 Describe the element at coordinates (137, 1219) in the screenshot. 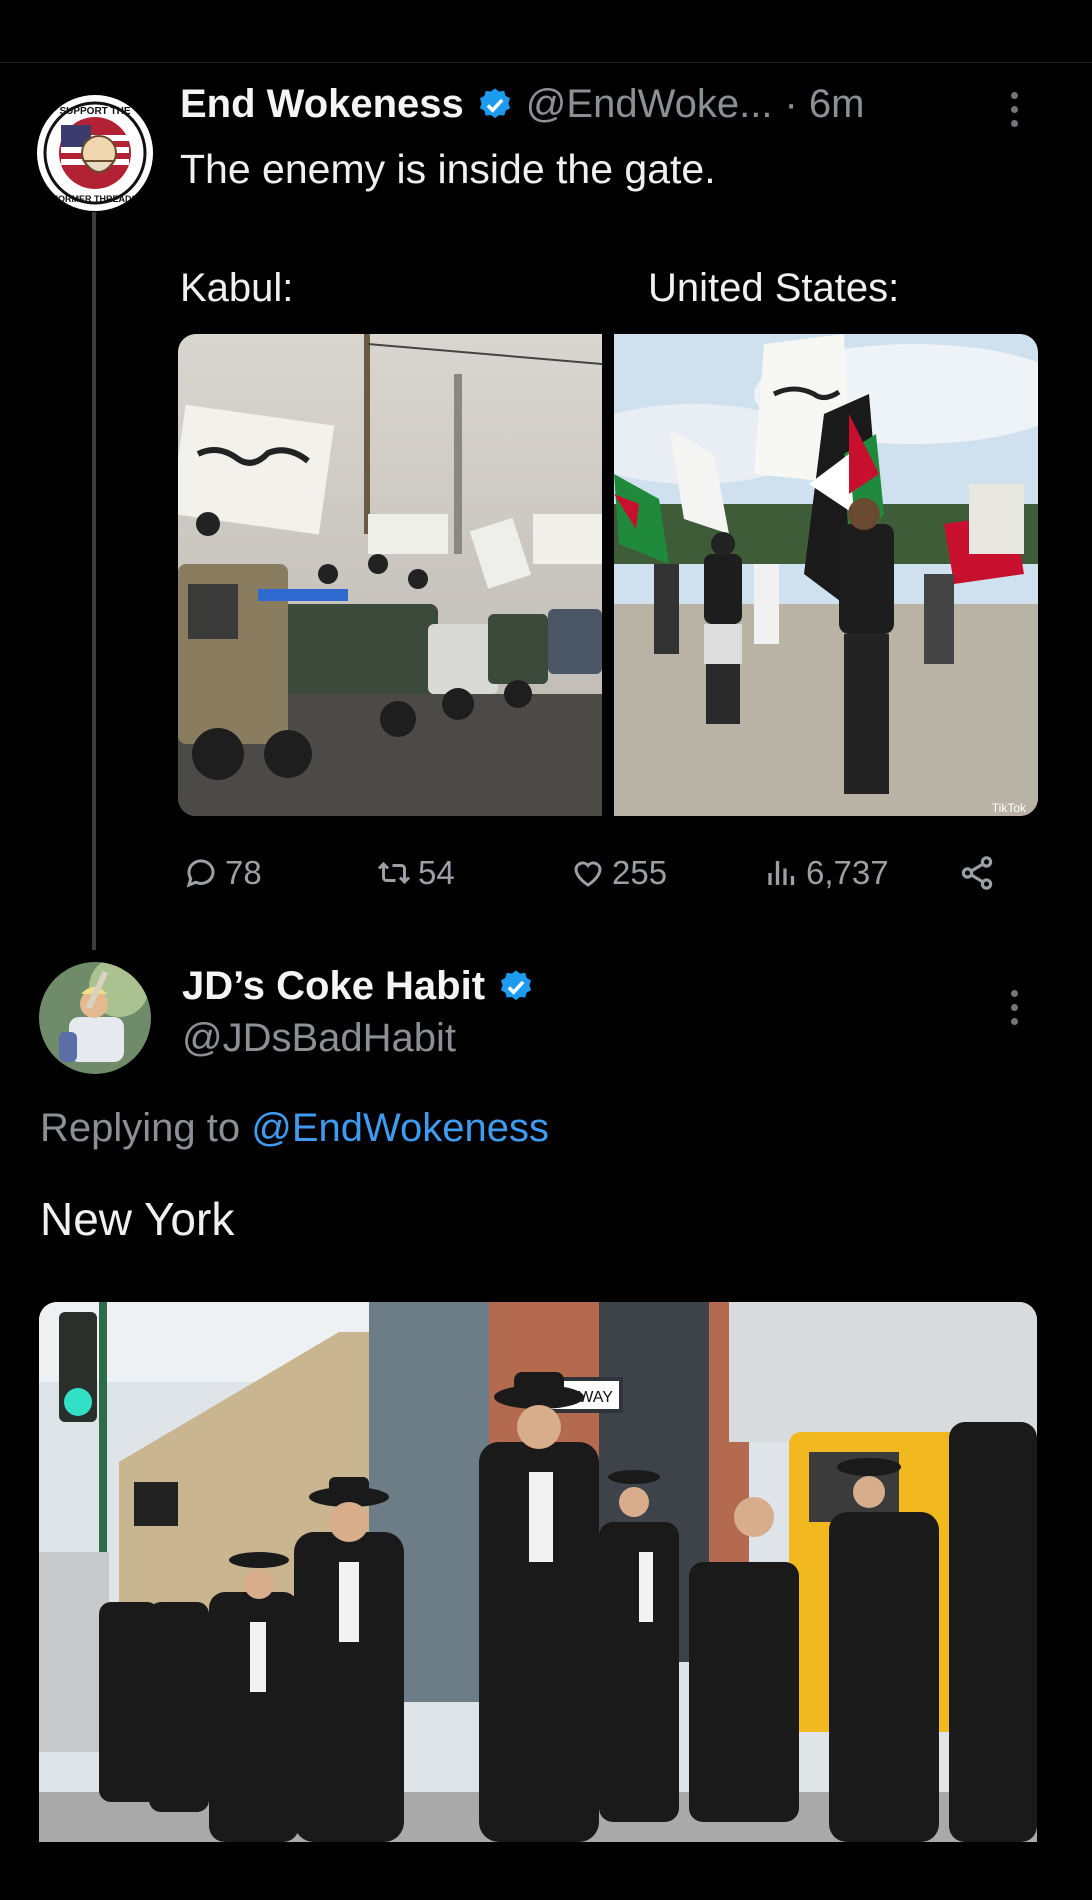

I see `reply-text: New York` at that location.